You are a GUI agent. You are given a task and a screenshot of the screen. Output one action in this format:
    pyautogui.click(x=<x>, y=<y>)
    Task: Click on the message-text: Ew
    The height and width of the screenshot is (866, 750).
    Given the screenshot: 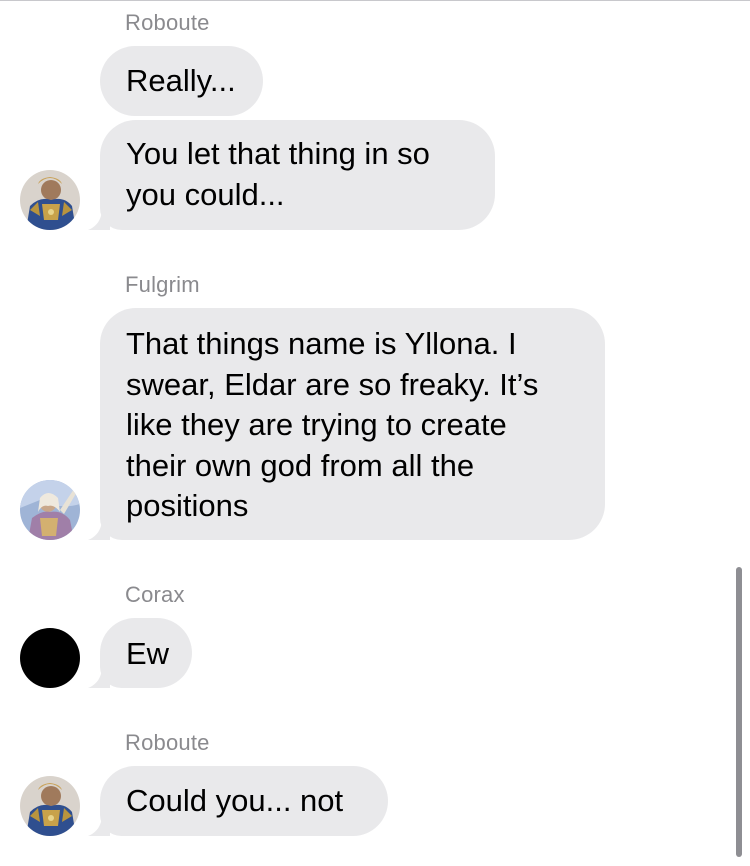 What is the action you would take?
    pyautogui.click(x=148, y=653)
    